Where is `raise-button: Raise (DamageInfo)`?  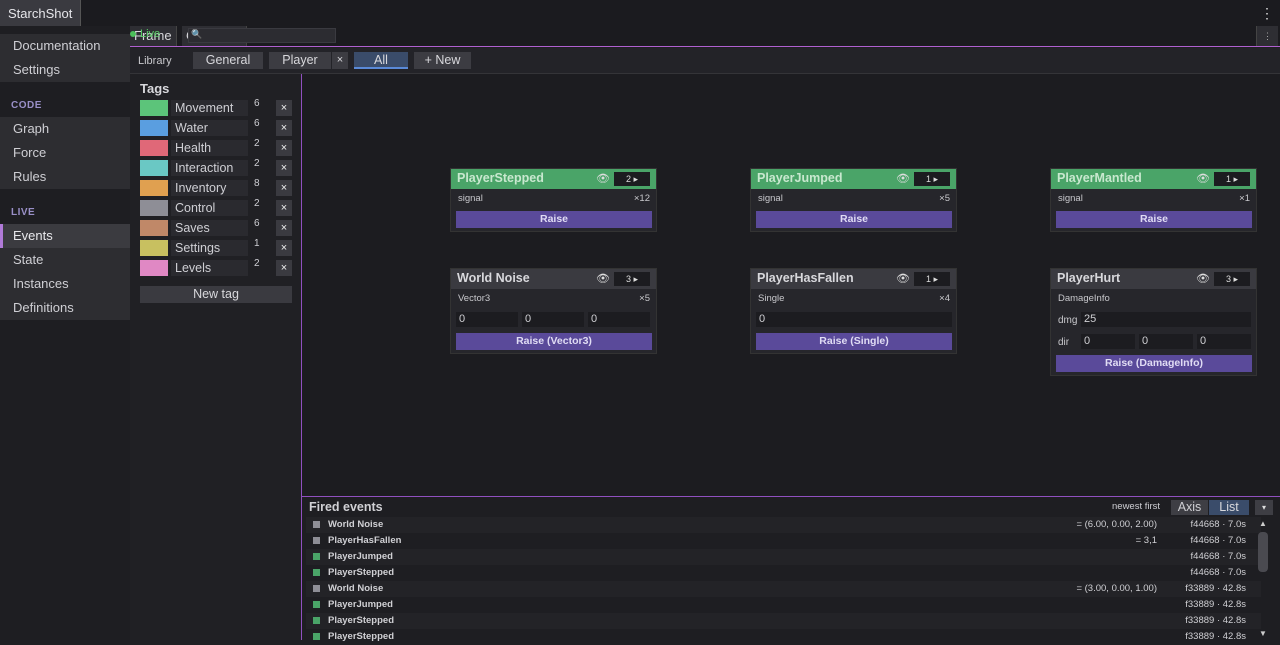 raise-button: Raise (DamageInfo) is located at coordinates (1154, 363).